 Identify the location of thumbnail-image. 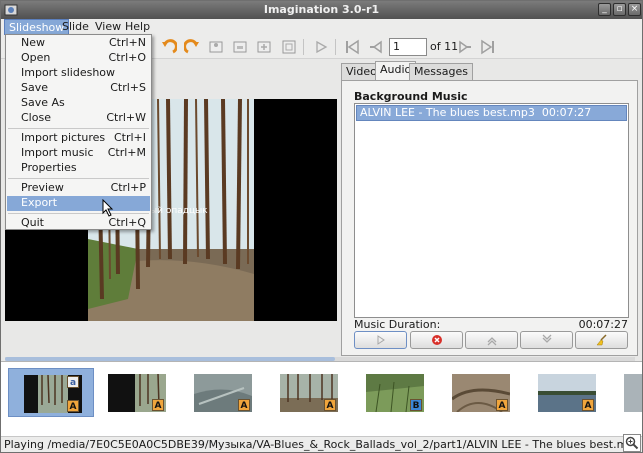
(633, 393).